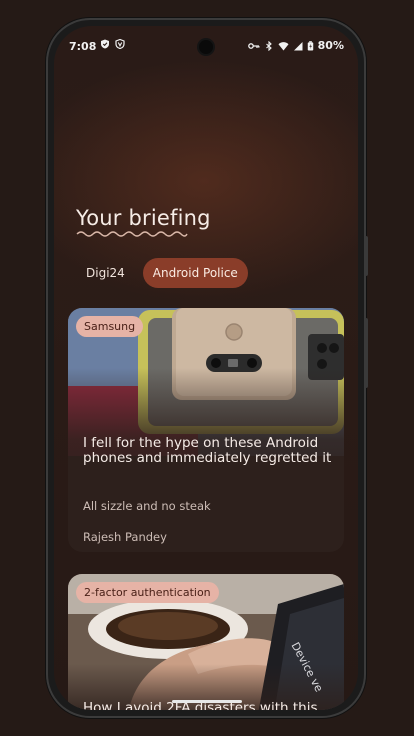 This screenshot has width=414, height=736. I want to click on shield-icon, so click(105, 44).